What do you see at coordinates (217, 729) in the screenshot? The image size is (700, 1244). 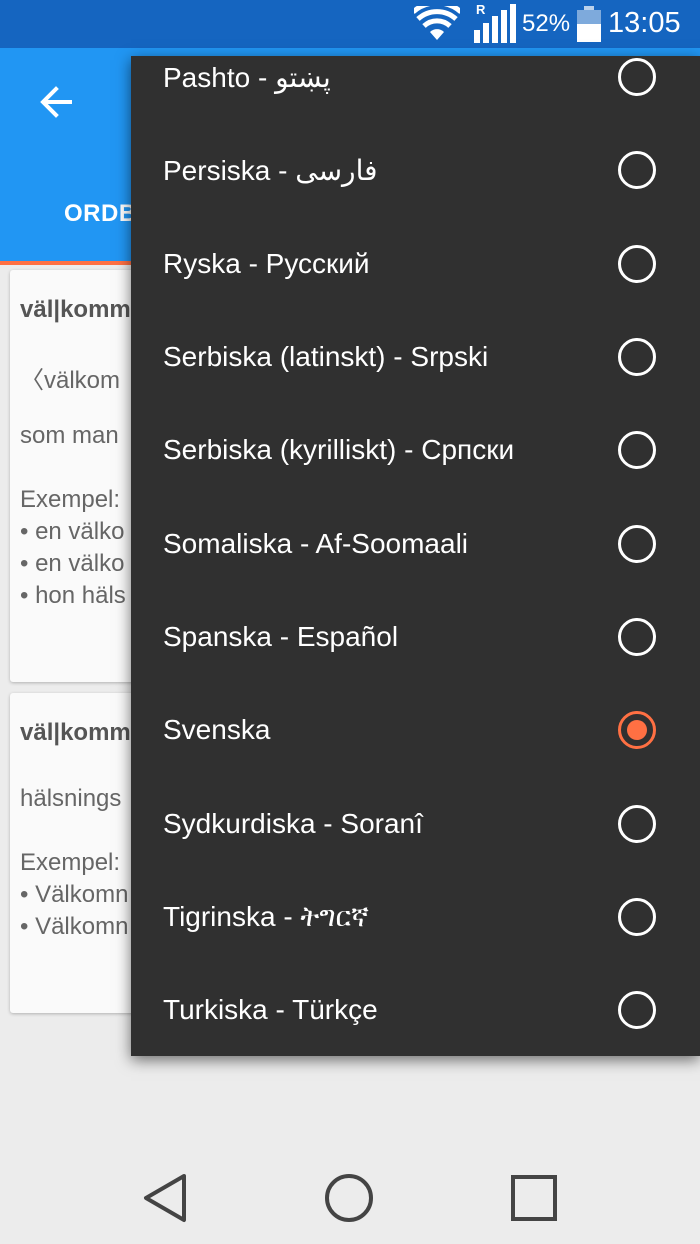 I see `language-option-label: Svenska` at bounding box center [217, 729].